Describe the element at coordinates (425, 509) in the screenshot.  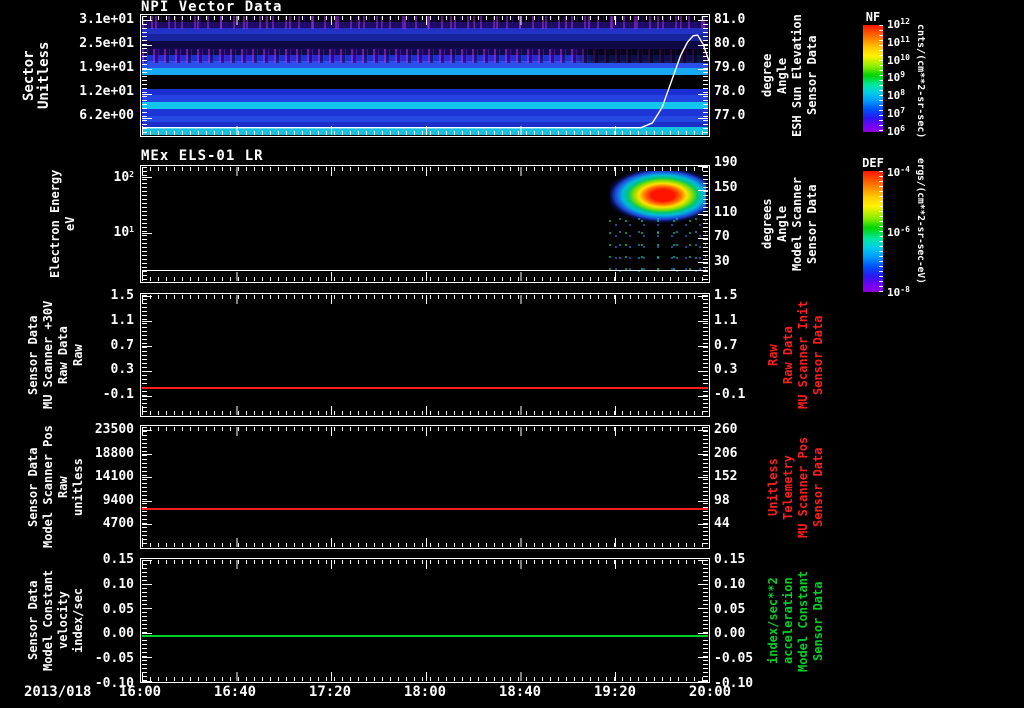
I see `model-scanner-pos-trace` at that location.